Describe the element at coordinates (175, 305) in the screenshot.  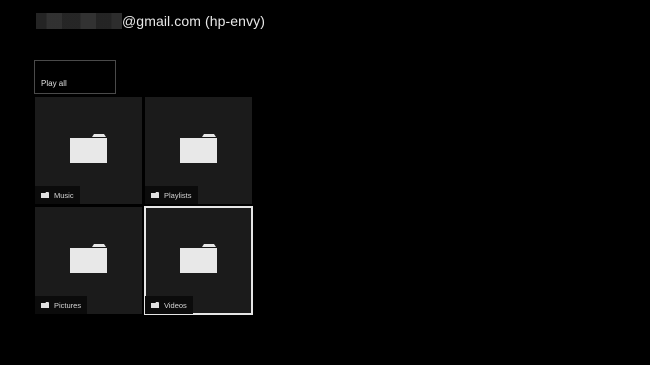
I see `folder-label: Videos` at that location.